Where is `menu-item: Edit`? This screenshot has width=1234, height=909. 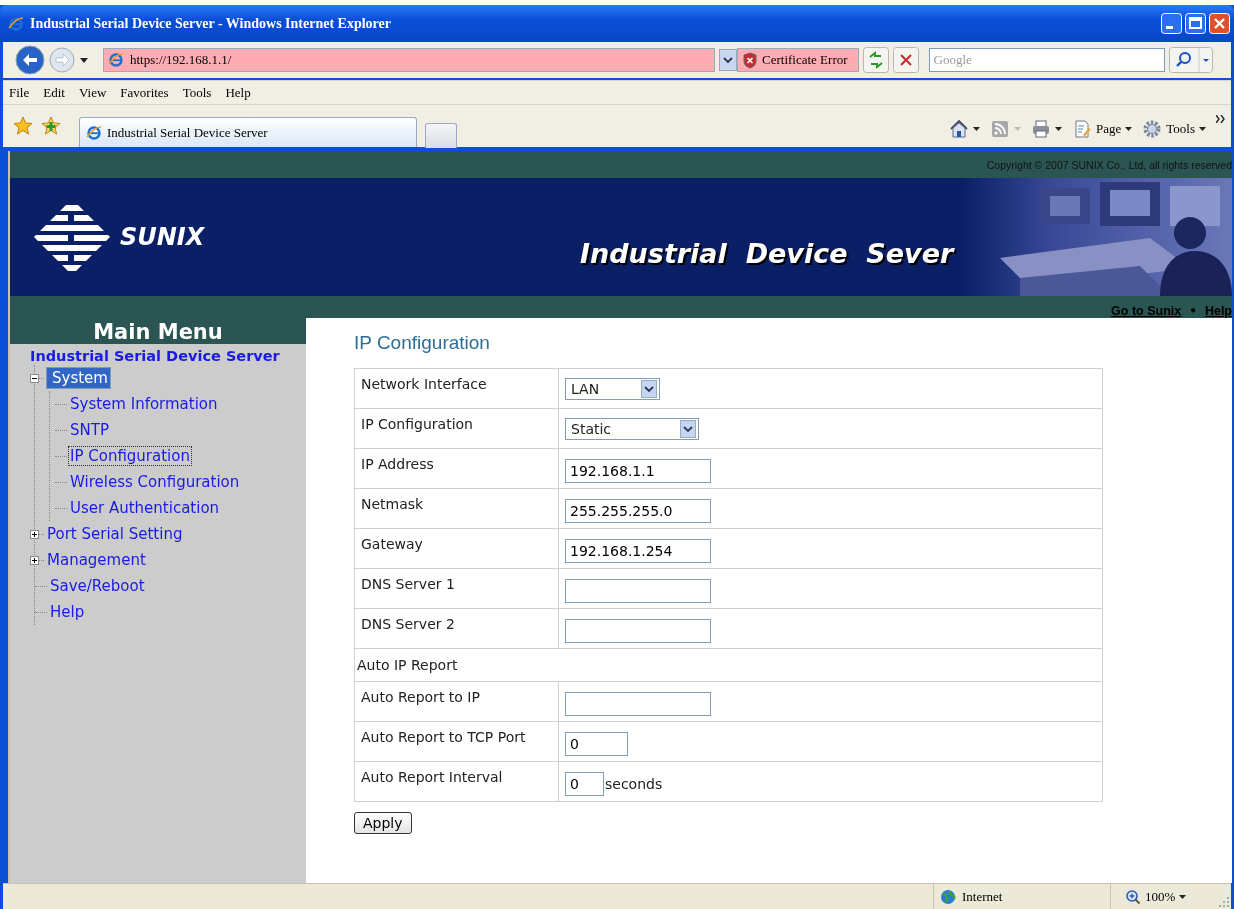 menu-item: Edit is located at coordinates (54, 92).